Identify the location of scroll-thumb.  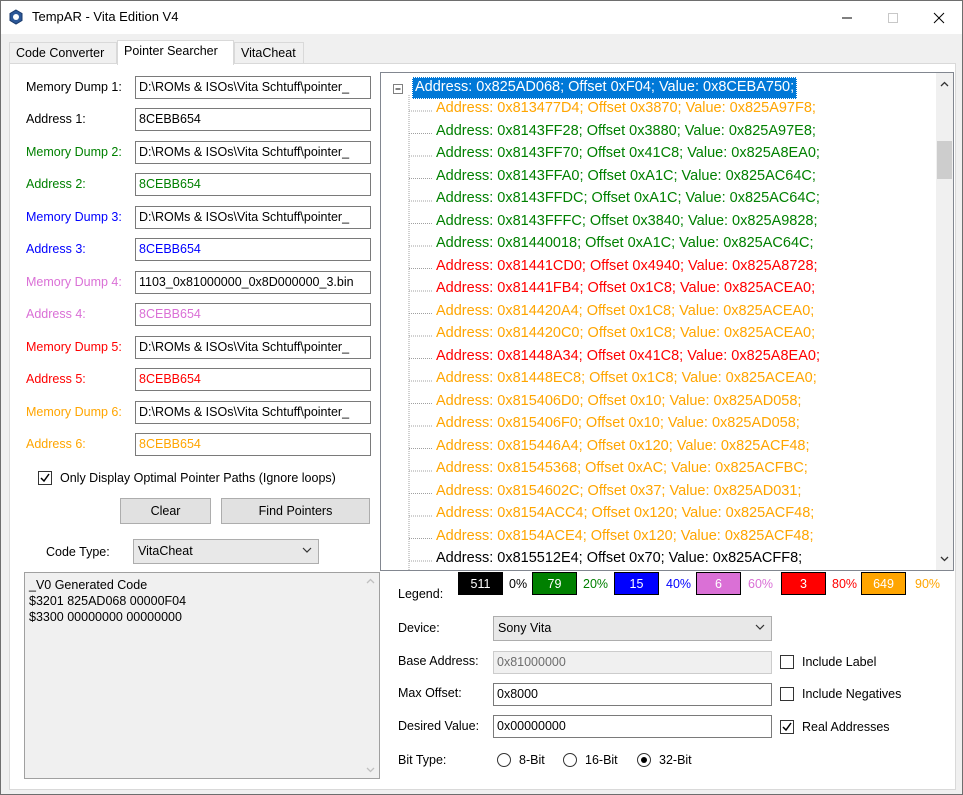
(944, 160).